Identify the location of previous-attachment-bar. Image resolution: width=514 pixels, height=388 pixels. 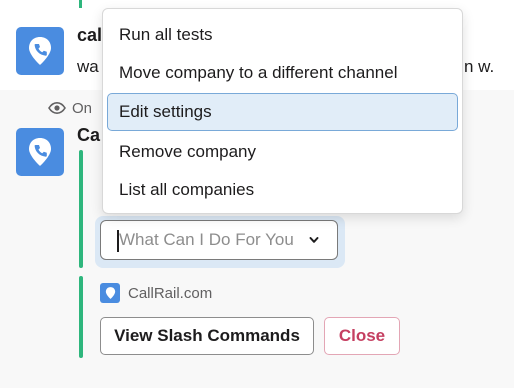
(80, 4).